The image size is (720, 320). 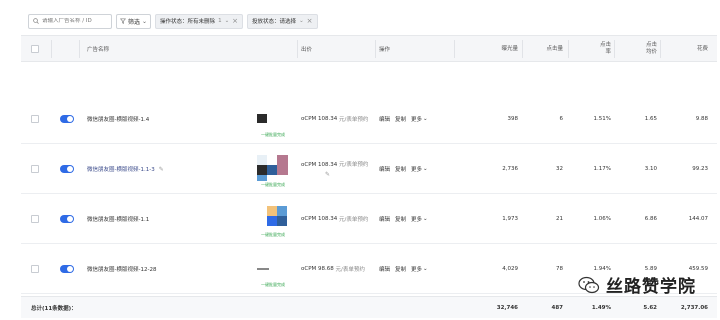 What do you see at coordinates (602, 119) in the screenshot?
I see `ctr: 1.51%` at bounding box center [602, 119].